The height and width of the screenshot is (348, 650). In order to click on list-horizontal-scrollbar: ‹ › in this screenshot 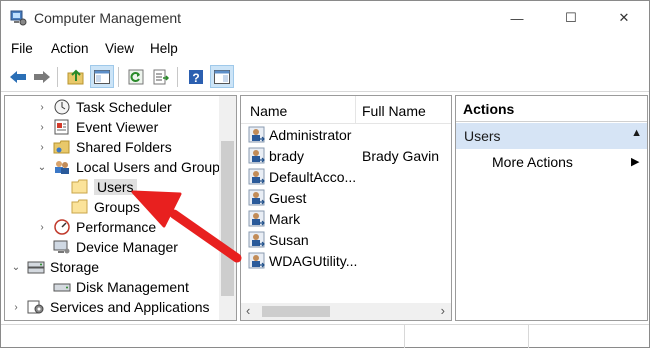, I will do `click(346, 311)`.